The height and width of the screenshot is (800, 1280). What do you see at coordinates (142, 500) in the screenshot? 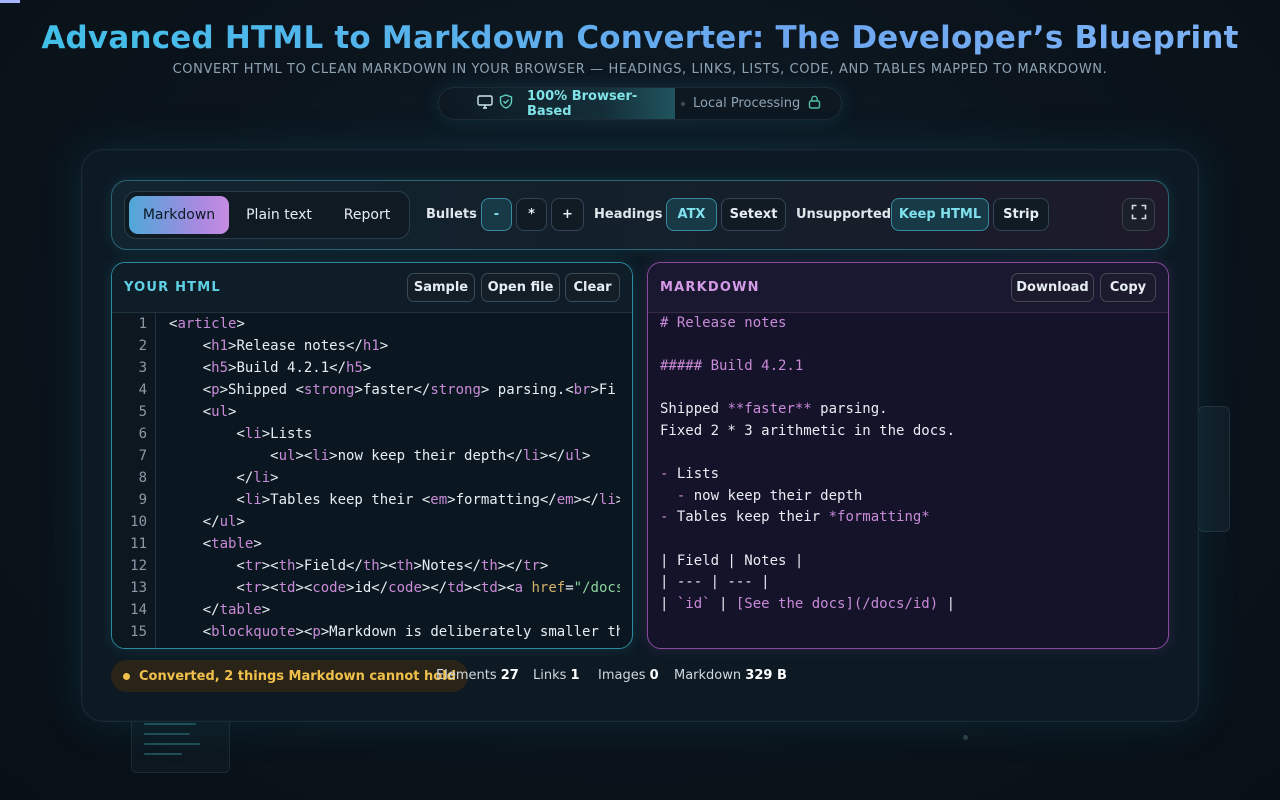
I see `line-number: 9` at bounding box center [142, 500].